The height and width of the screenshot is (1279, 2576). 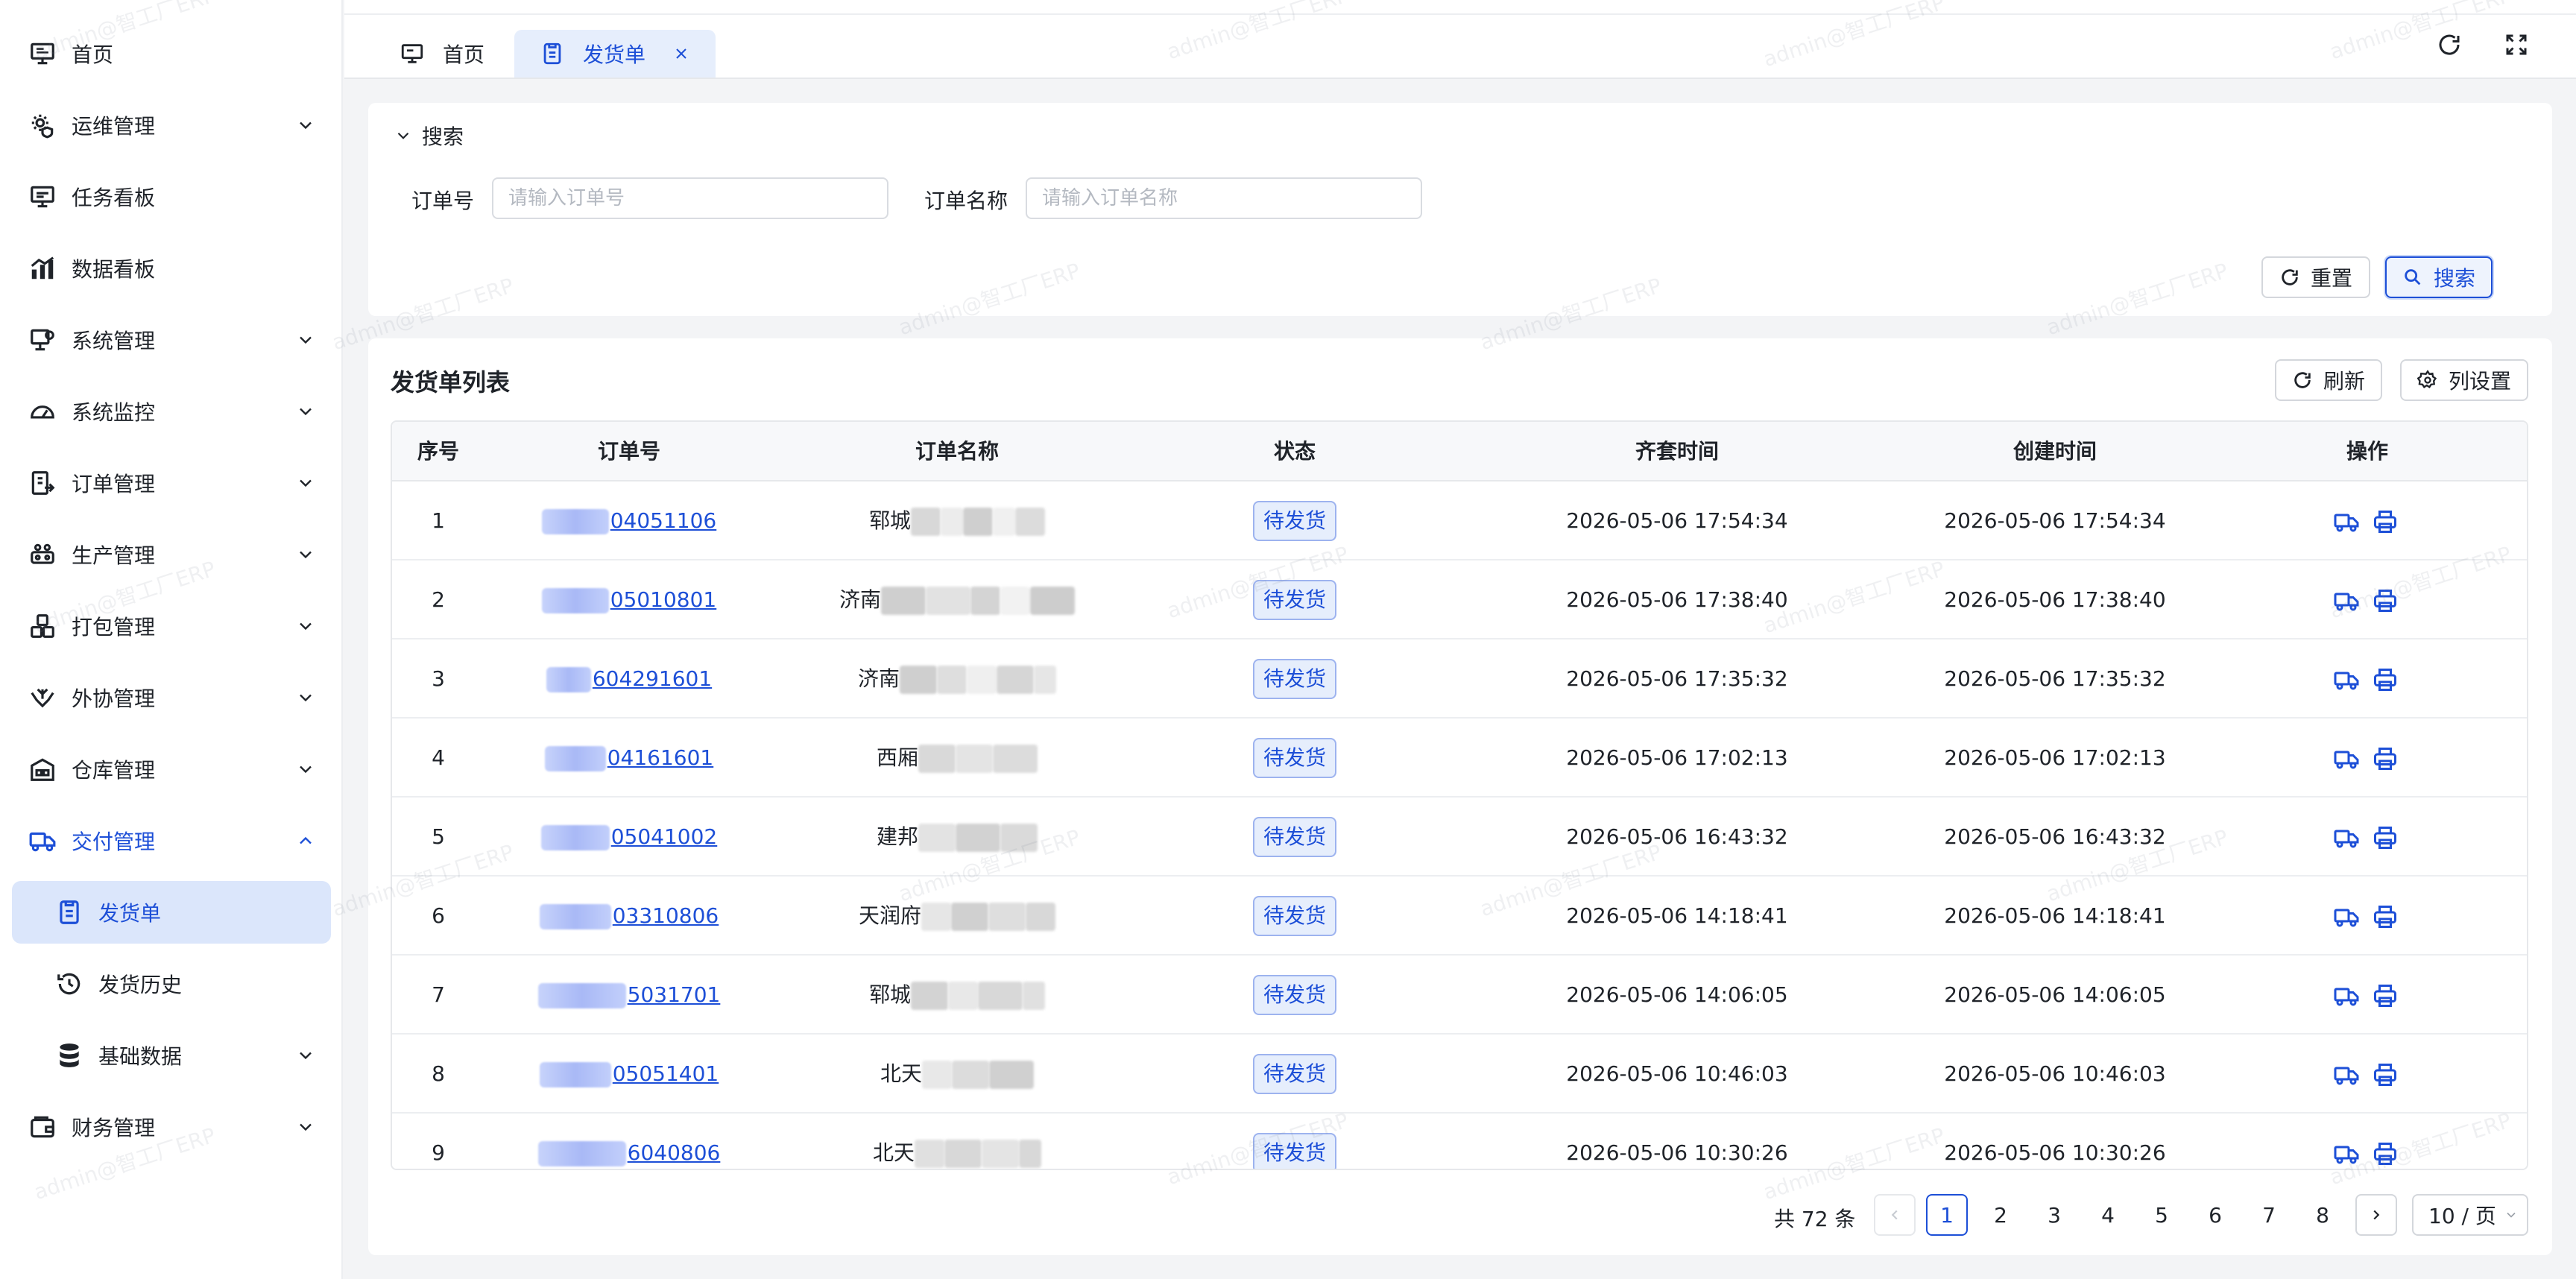 What do you see at coordinates (2516, 44) in the screenshot?
I see `fullscreen-icon` at bounding box center [2516, 44].